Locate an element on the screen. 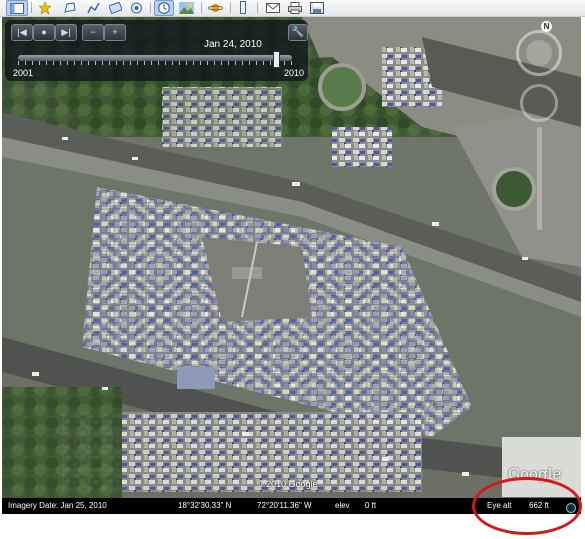 This screenshot has width=585, height=539. time-slider-thumb is located at coordinates (276, 59).